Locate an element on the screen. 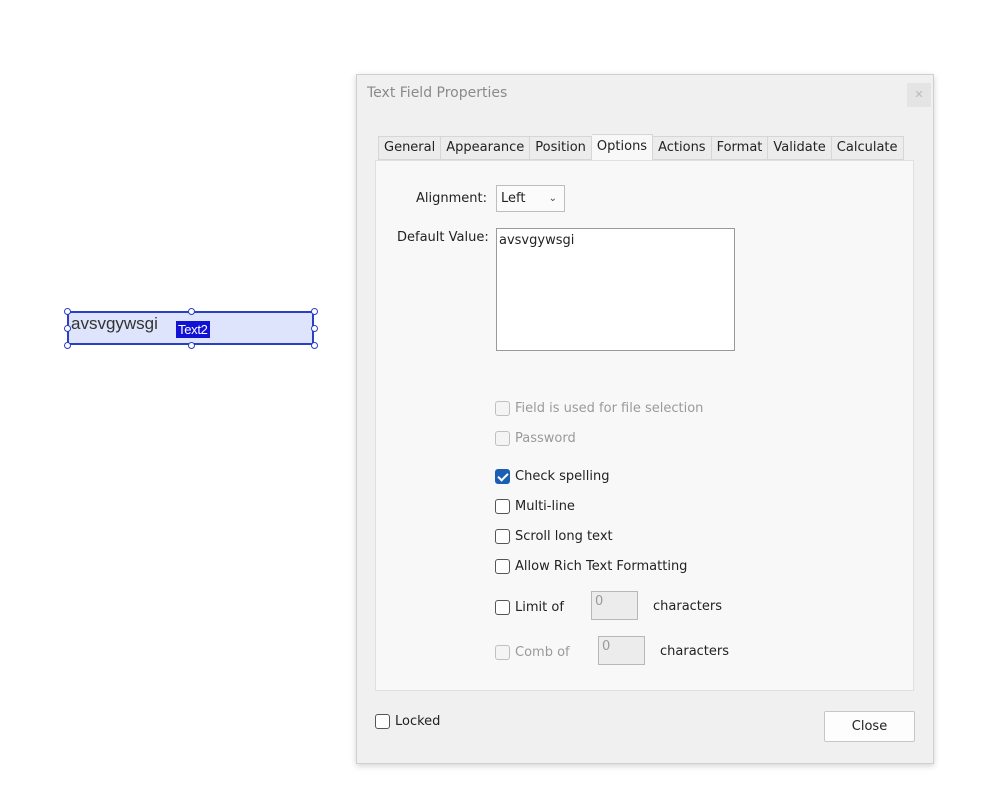 The image size is (988, 812). locked-checkbox is located at coordinates (382, 721).